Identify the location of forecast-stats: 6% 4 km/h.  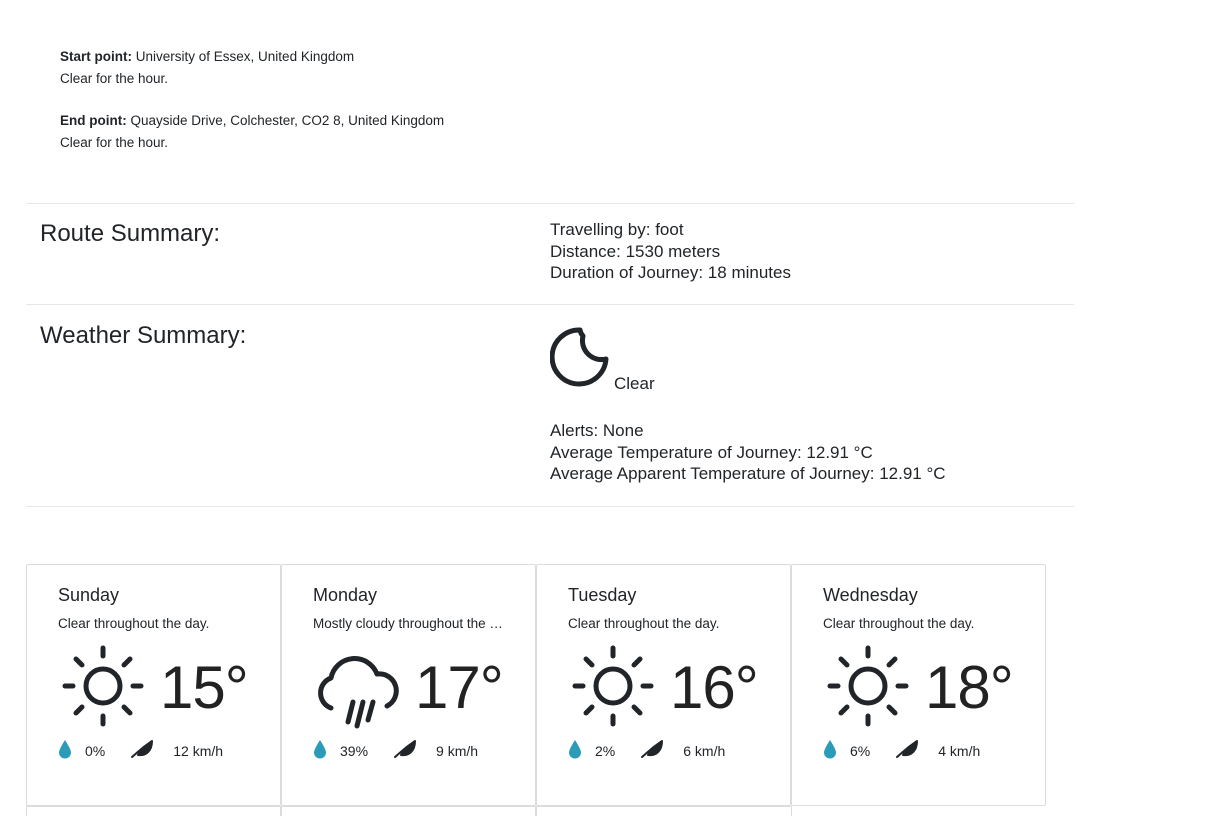
(901, 750).